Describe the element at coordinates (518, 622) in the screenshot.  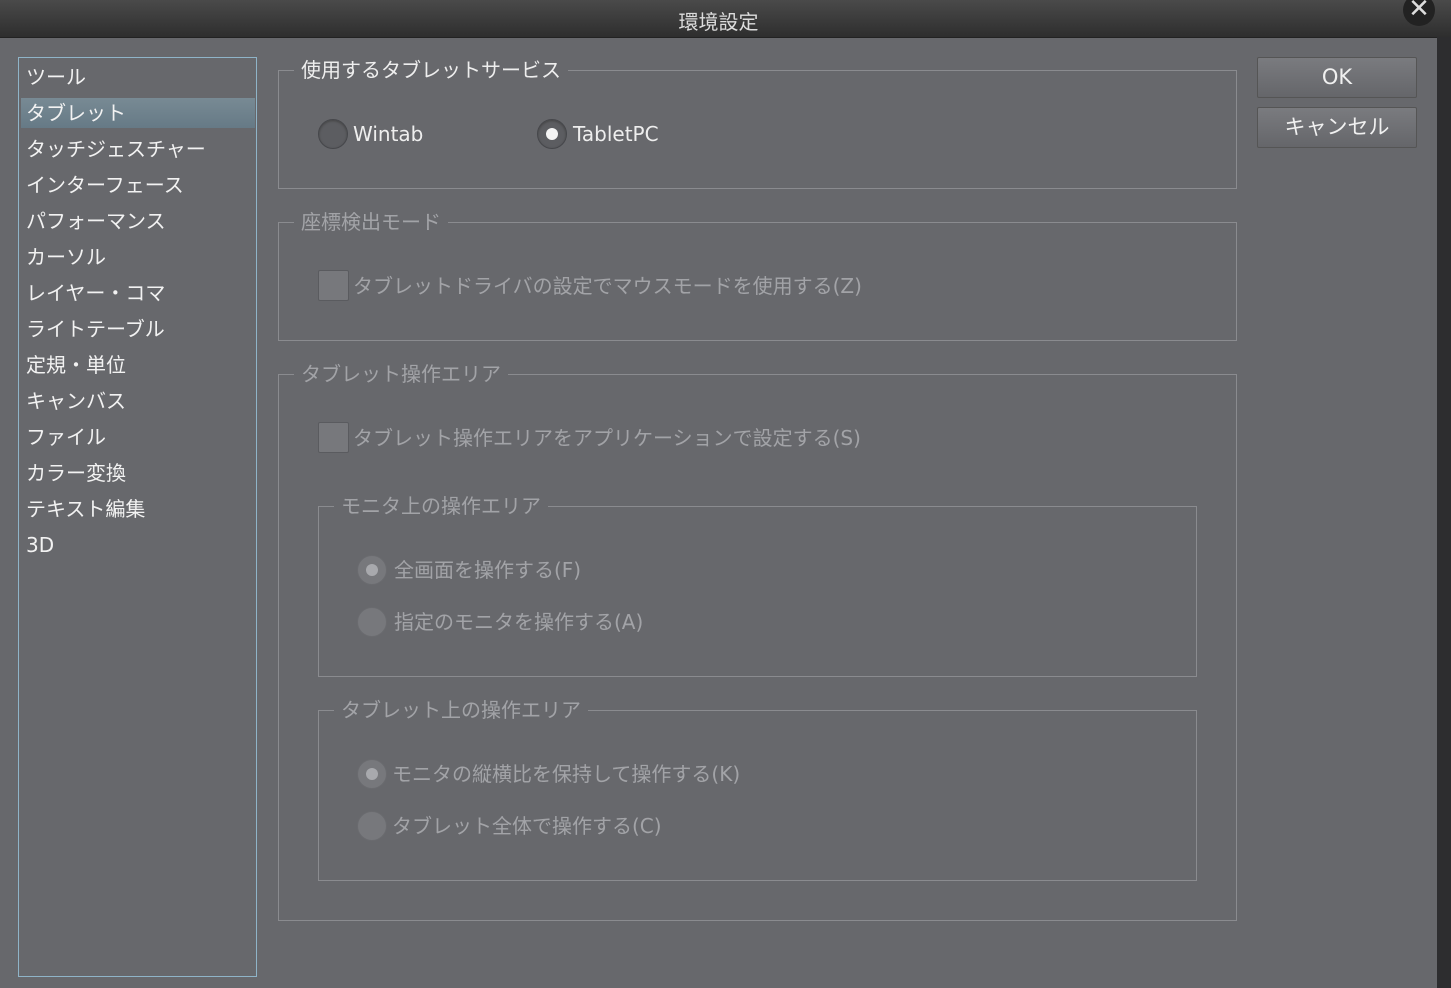
I see `specific-monitor-label: 指定のモニタを操作する(A)` at that location.